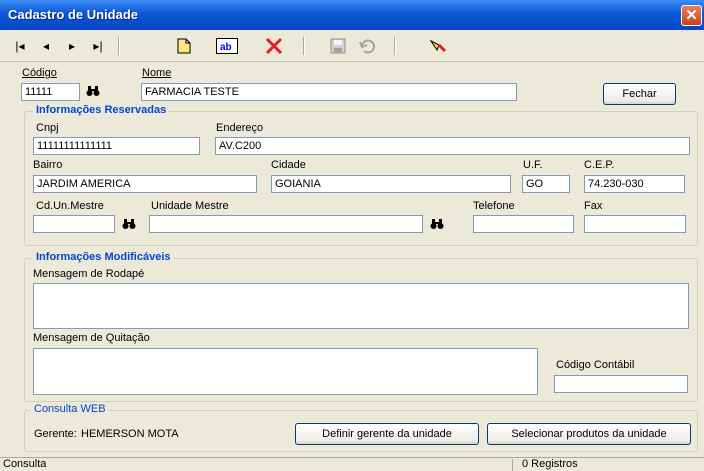 This screenshot has width=704, height=471. What do you see at coordinates (103, 257) in the screenshot?
I see `modificaveis-title: Informações Modificáveis` at bounding box center [103, 257].